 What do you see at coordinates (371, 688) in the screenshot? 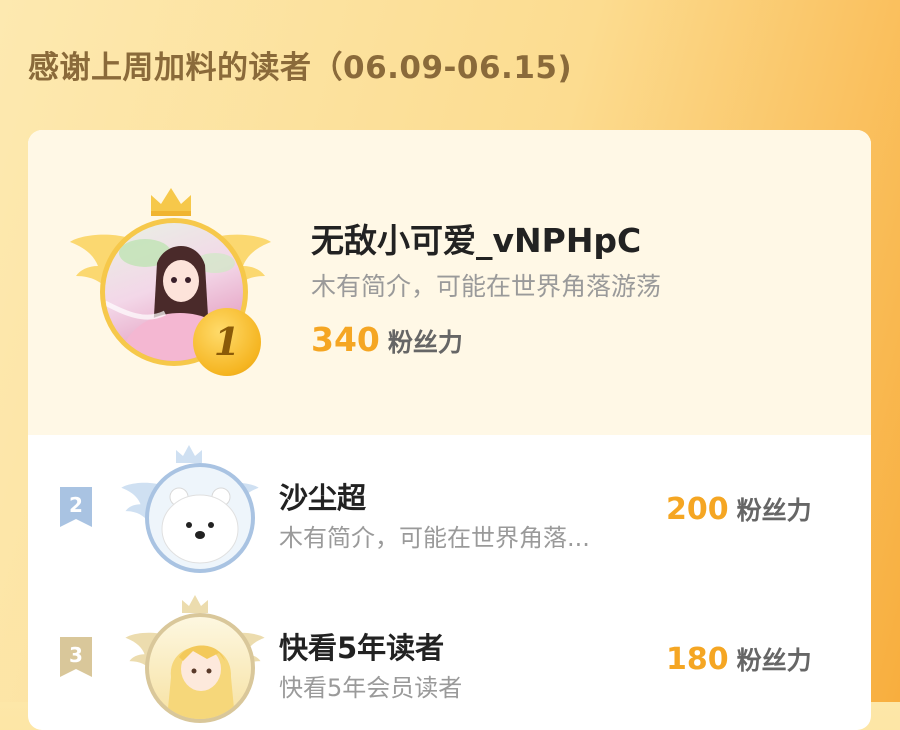
I see `reader-bio: 快看5年会员读者` at bounding box center [371, 688].